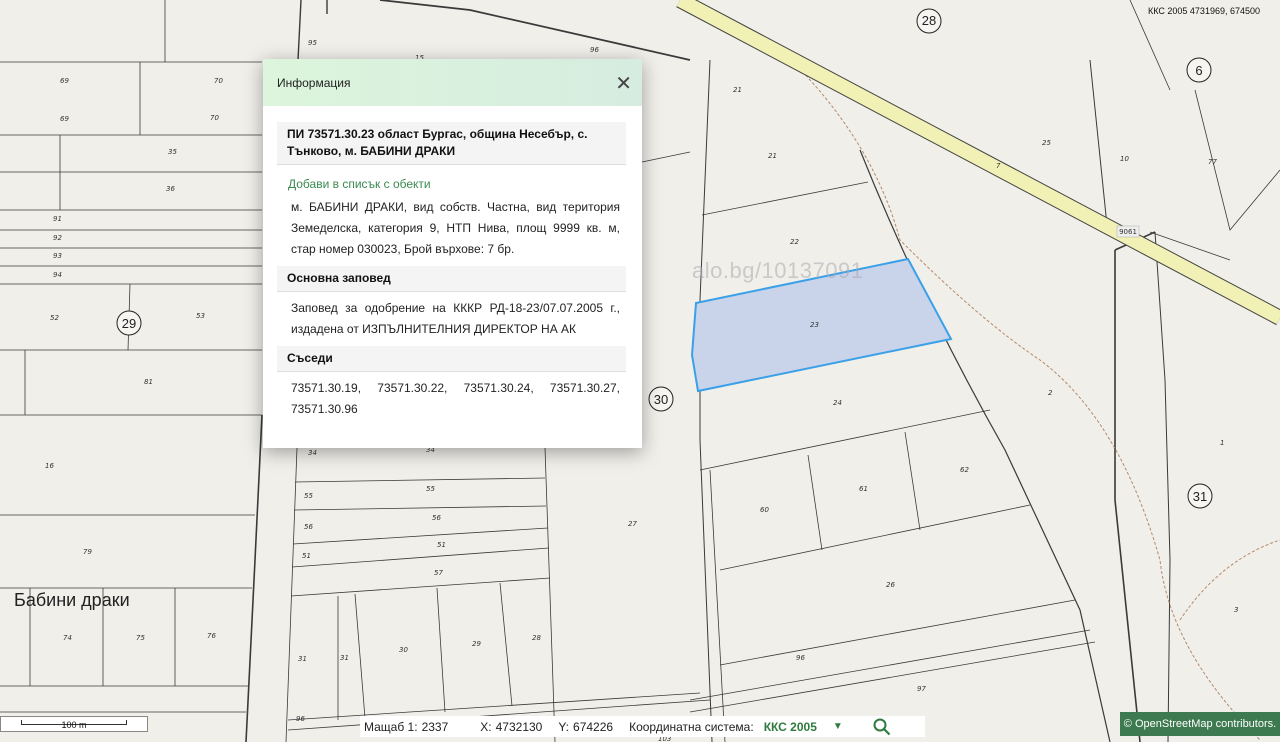  What do you see at coordinates (391, 726) in the screenshot?
I see `scale-ratio-label: Мащаб 1:` at bounding box center [391, 726].